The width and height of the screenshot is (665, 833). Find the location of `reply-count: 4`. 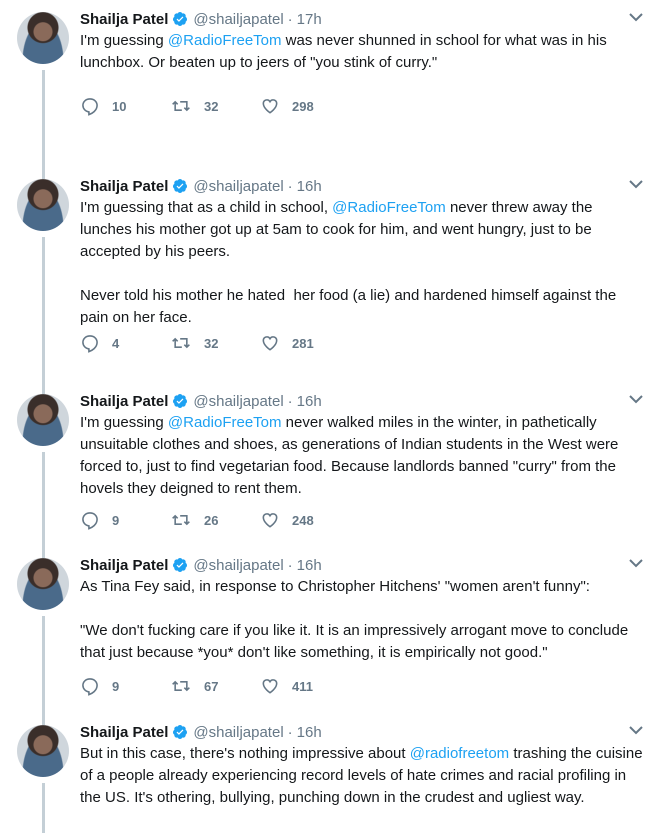

reply-count: 4 is located at coordinates (116, 343).